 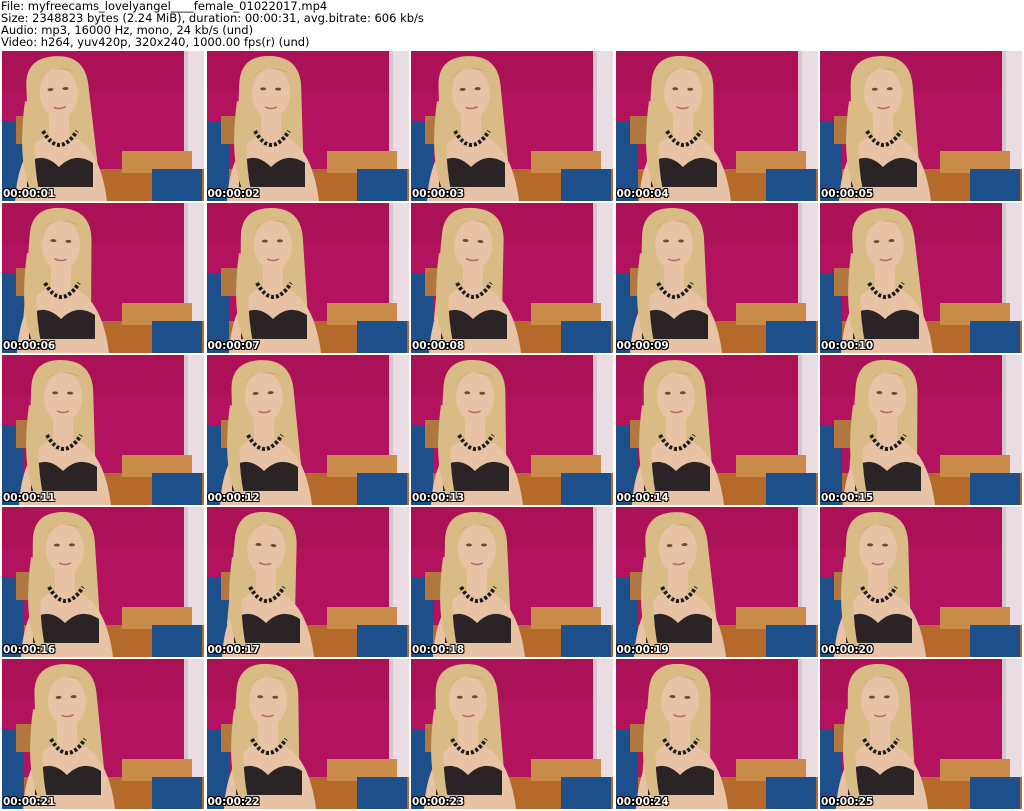 I want to click on video-thumbnail: 00:00:12, so click(x=307, y=430).